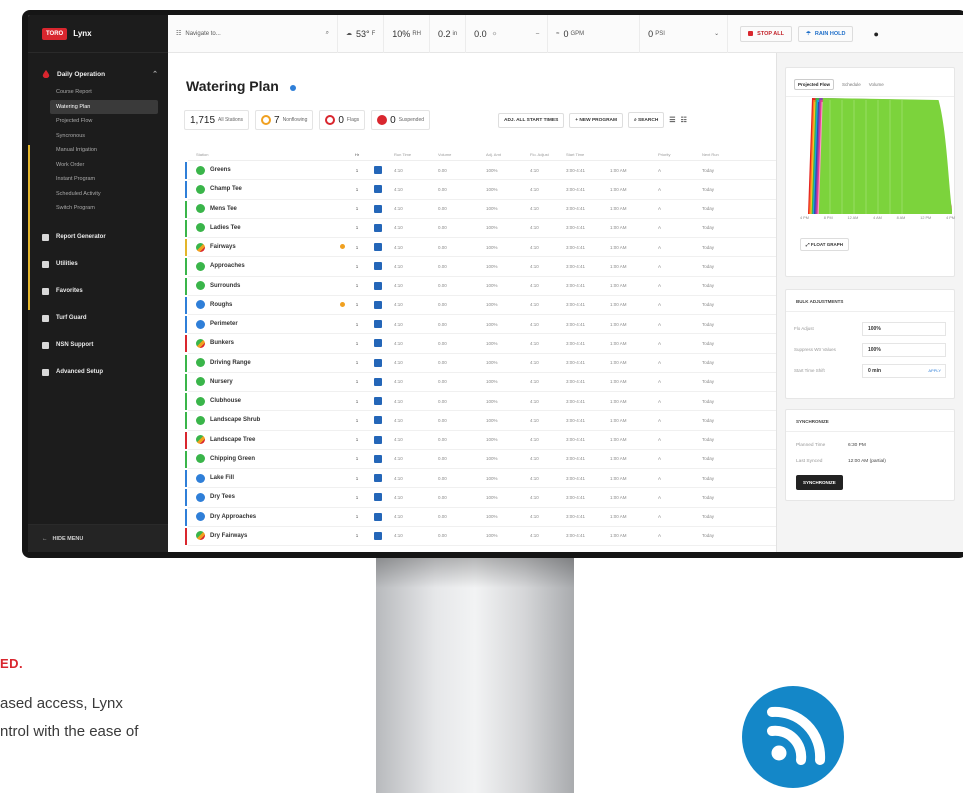 This screenshot has width=963, height=793. I want to click on sidebar-item-manual-irrigation: Manual Irrigation, so click(98, 150).